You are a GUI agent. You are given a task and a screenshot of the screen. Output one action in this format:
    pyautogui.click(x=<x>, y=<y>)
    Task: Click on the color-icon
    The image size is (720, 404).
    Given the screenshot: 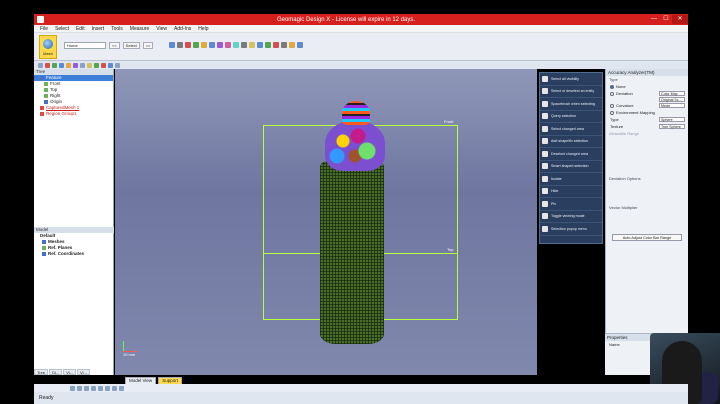 What is the action you would take?
    pyautogui.click(x=276, y=45)
    